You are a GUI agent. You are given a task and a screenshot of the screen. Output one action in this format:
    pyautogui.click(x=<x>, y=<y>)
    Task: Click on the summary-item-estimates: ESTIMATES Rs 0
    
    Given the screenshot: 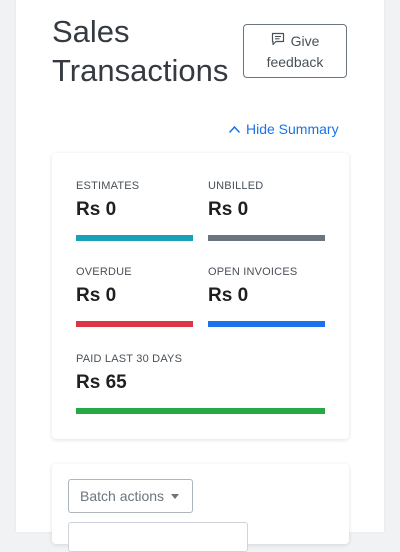 What is the action you would take?
    pyautogui.click(x=134, y=210)
    